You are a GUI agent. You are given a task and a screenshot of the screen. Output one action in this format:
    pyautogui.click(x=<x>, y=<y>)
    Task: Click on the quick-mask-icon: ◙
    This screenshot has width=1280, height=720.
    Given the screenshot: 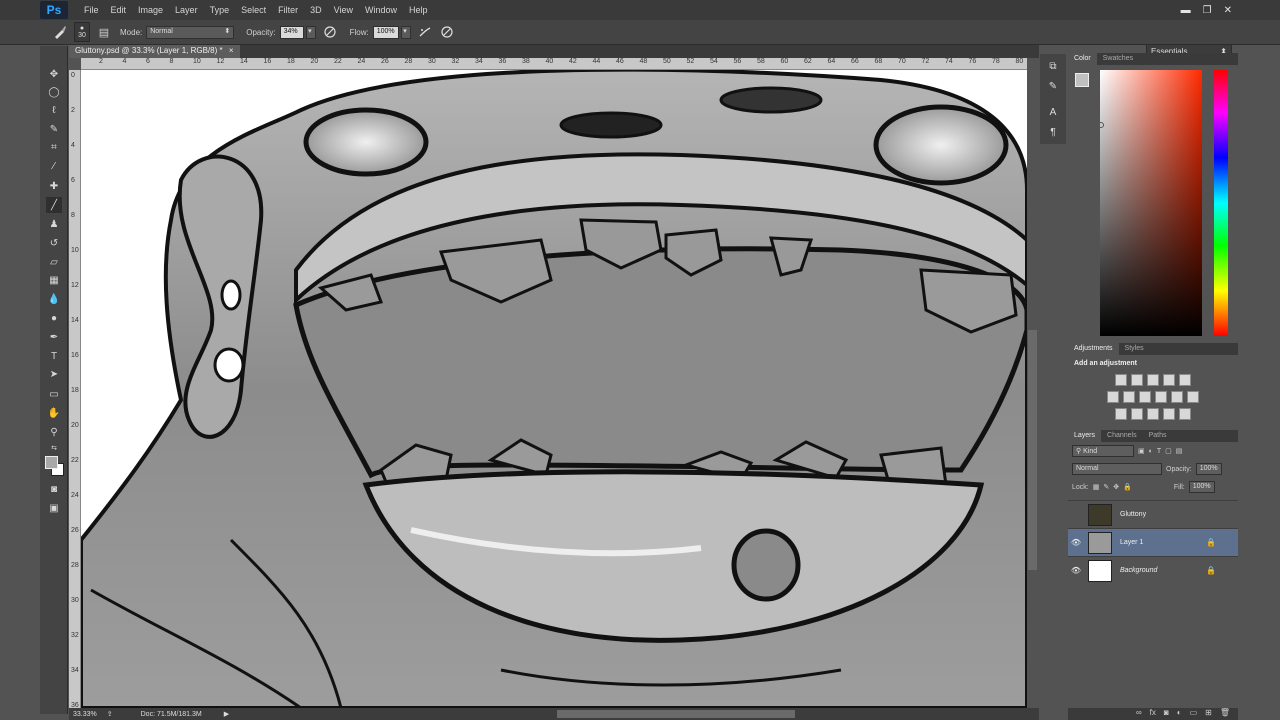 What is the action you would take?
    pyautogui.click(x=54, y=489)
    